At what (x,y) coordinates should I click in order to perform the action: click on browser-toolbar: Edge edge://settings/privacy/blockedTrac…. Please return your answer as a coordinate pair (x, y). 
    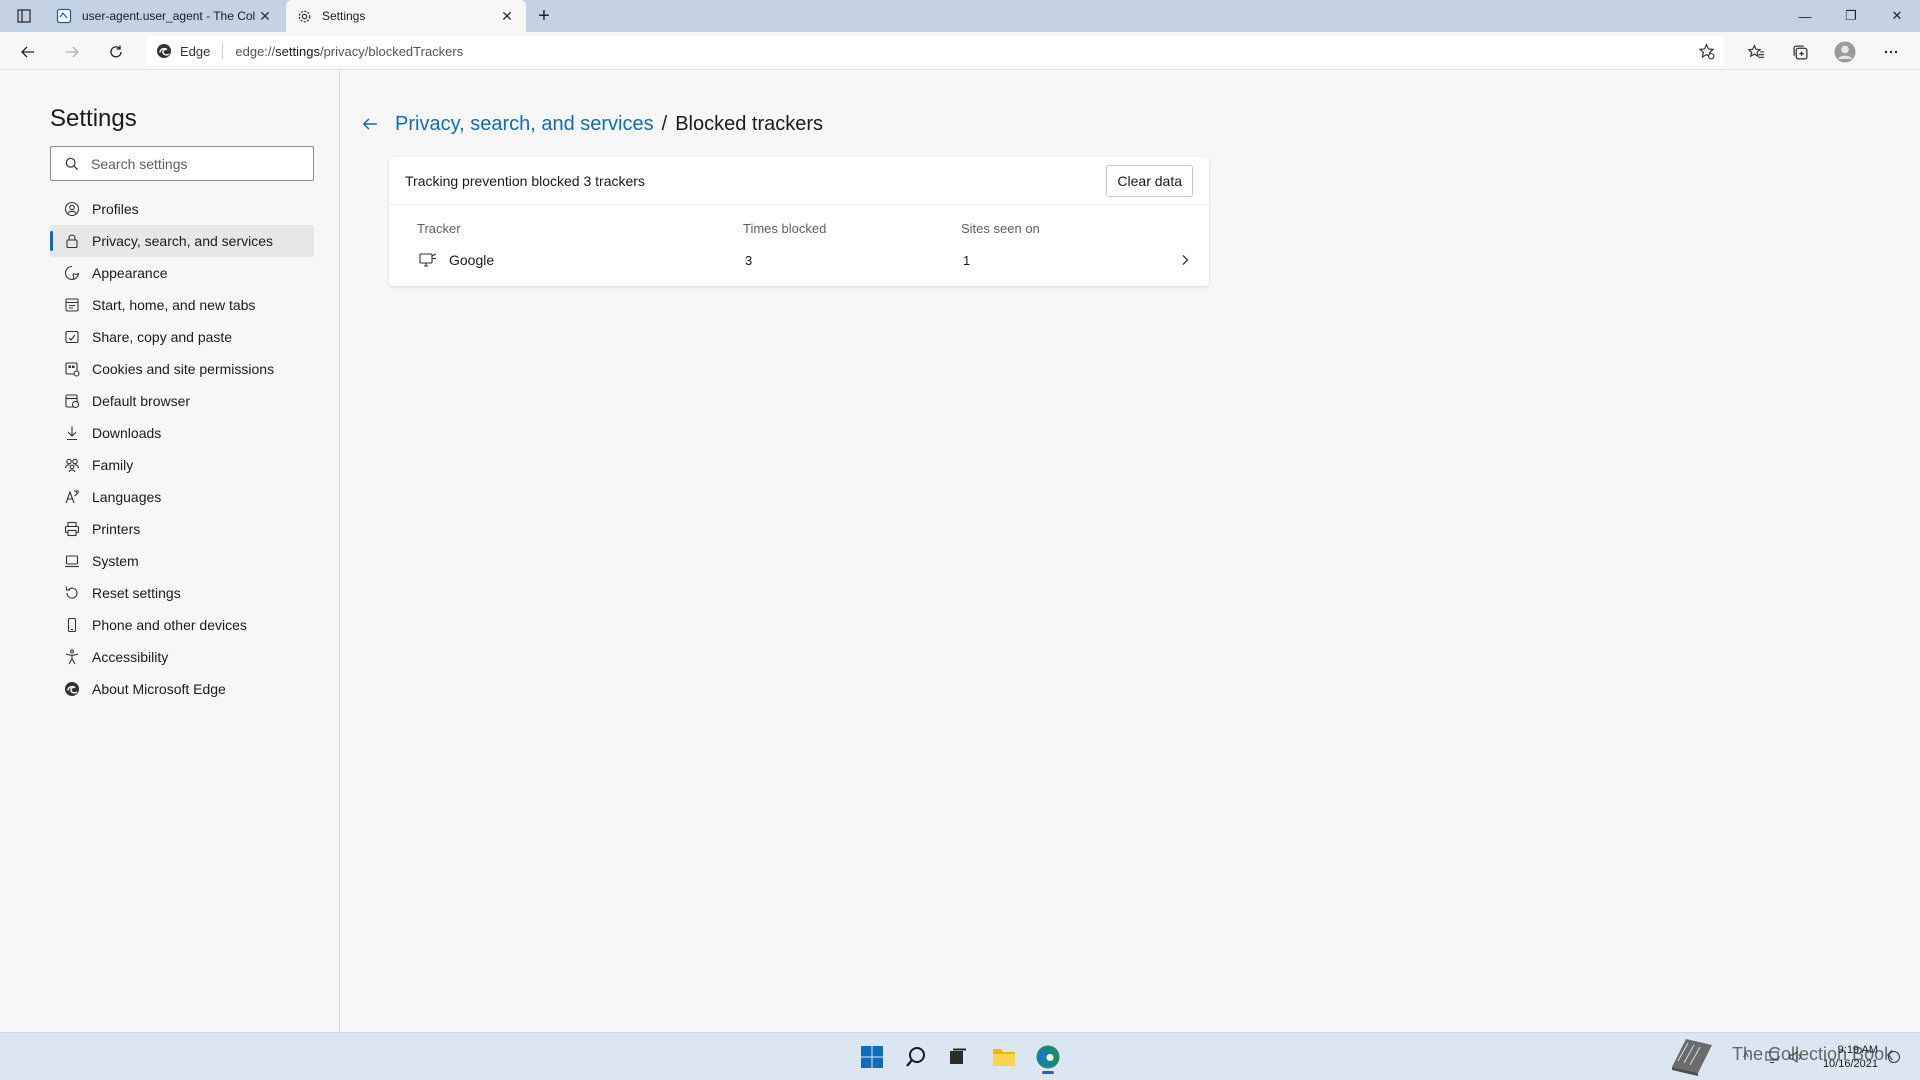
    Looking at the image, I should click on (960, 51).